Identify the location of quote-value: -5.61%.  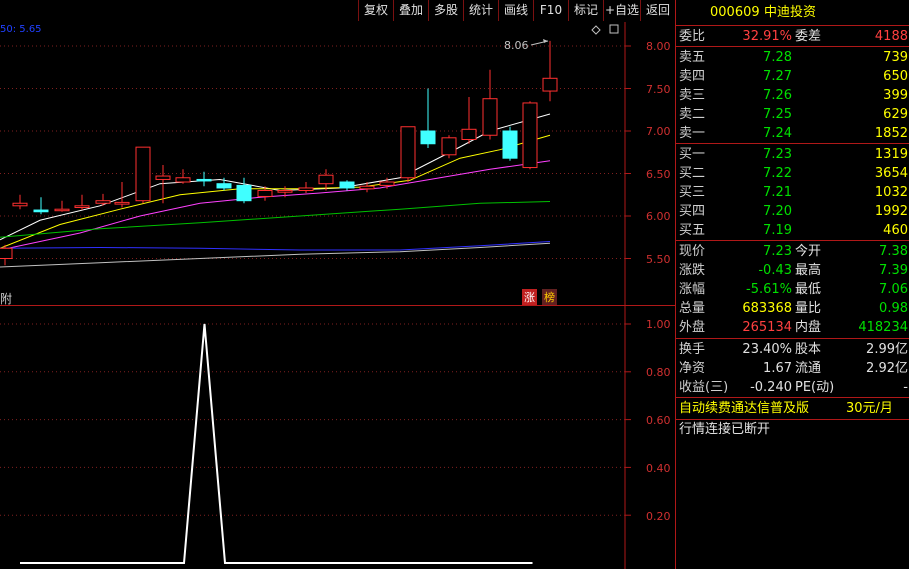
(769, 289).